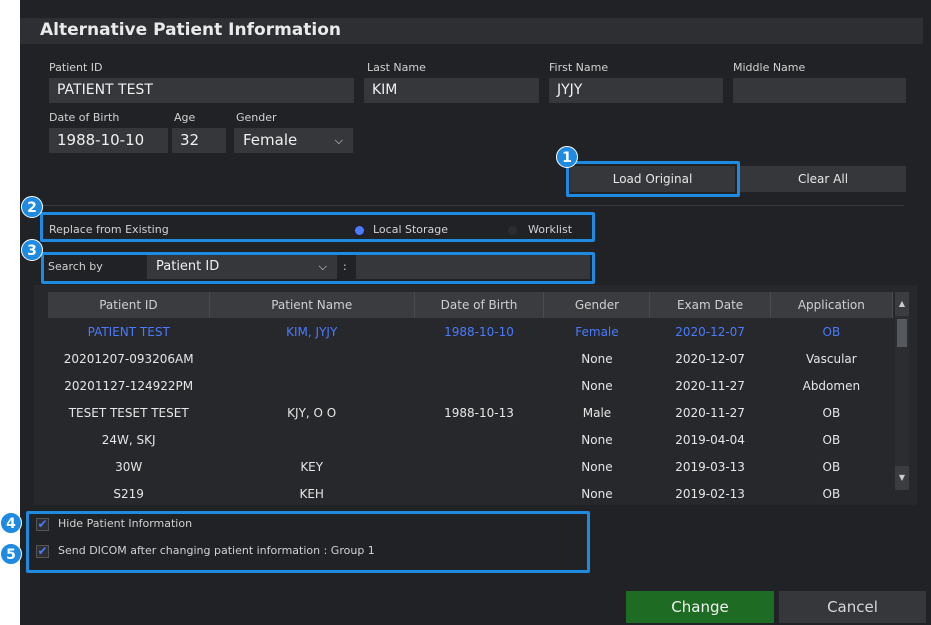  I want to click on dob-input: 1988-10-10, so click(108, 140).